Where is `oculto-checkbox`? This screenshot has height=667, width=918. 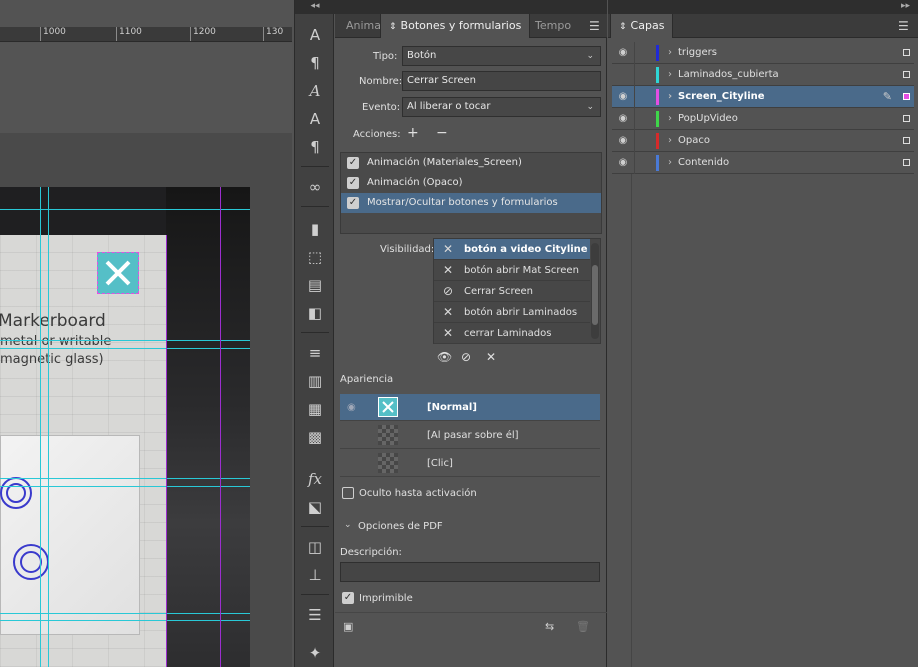
oculto-checkbox is located at coordinates (348, 493).